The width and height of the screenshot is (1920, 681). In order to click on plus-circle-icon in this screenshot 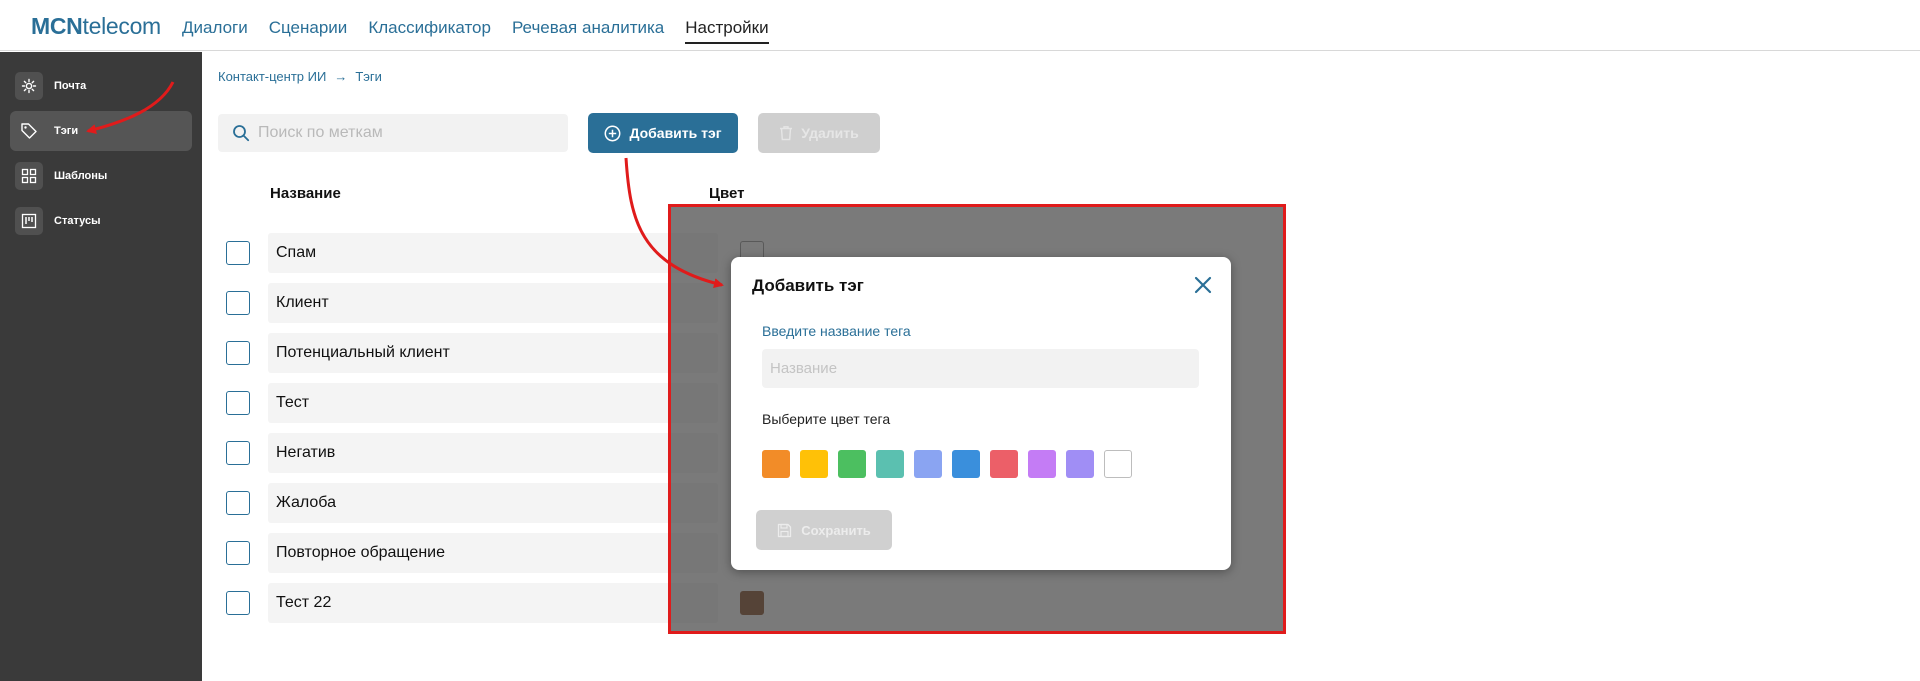, I will do `click(612, 133)`.